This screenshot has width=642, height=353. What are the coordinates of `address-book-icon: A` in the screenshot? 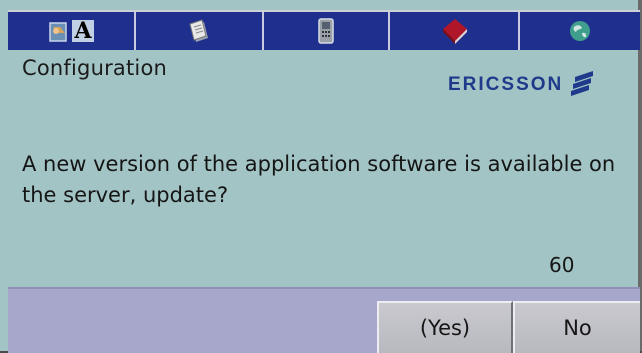 It's located at (71, 31).